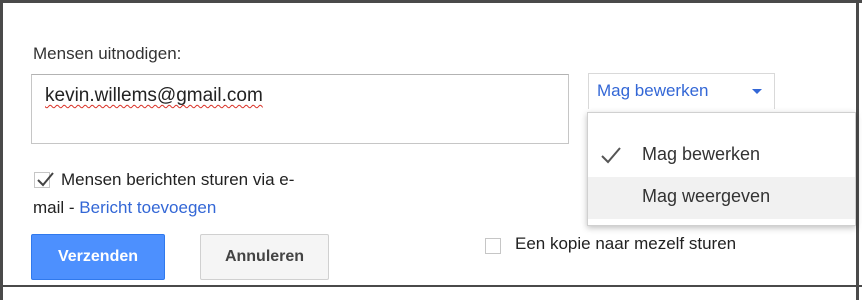 This screenshot has width=862, height=300. Describe the element at coordinates (857, 150) in the screenshot. I see `dialog-frame-right` at that location.